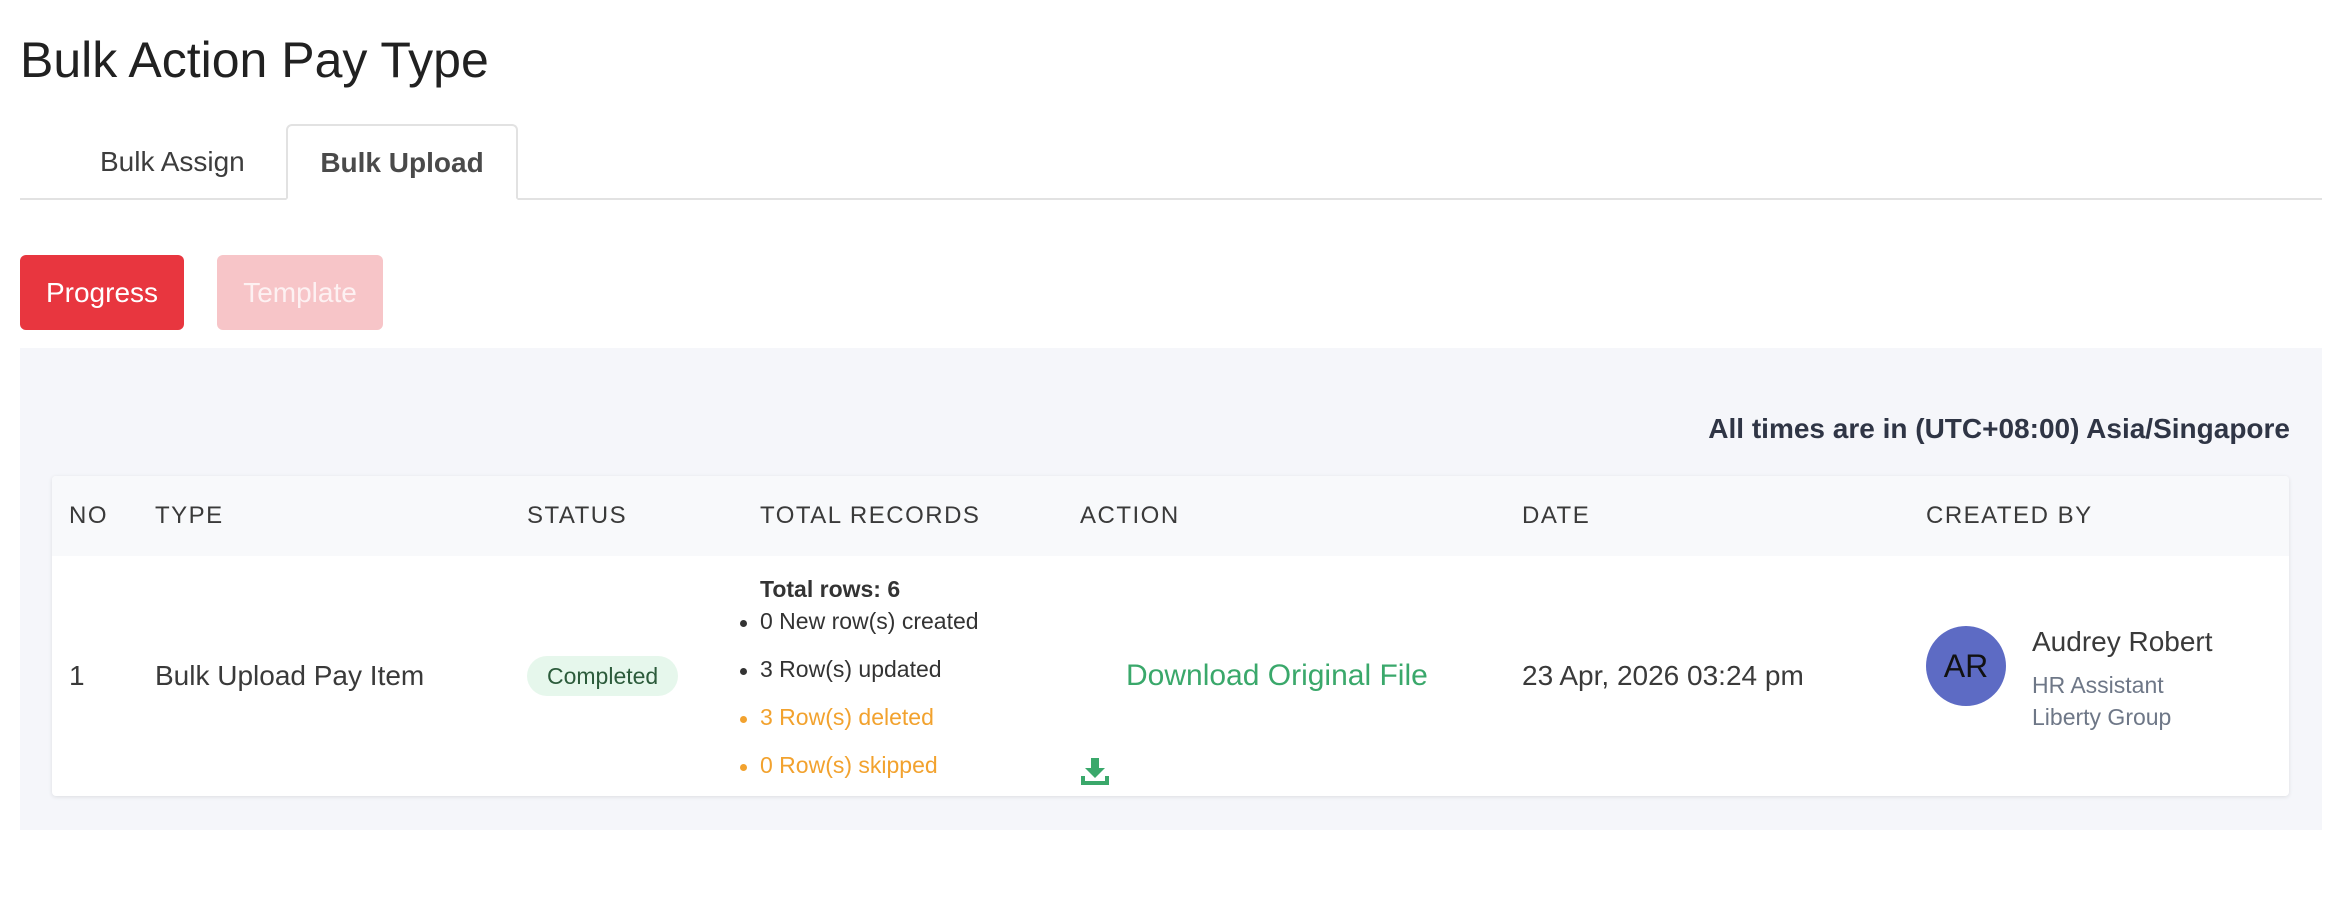  Describe the element at coordinates (870, 515) in the screenshot. I see `header-total-records: TOTAL RECORDS` at that location.